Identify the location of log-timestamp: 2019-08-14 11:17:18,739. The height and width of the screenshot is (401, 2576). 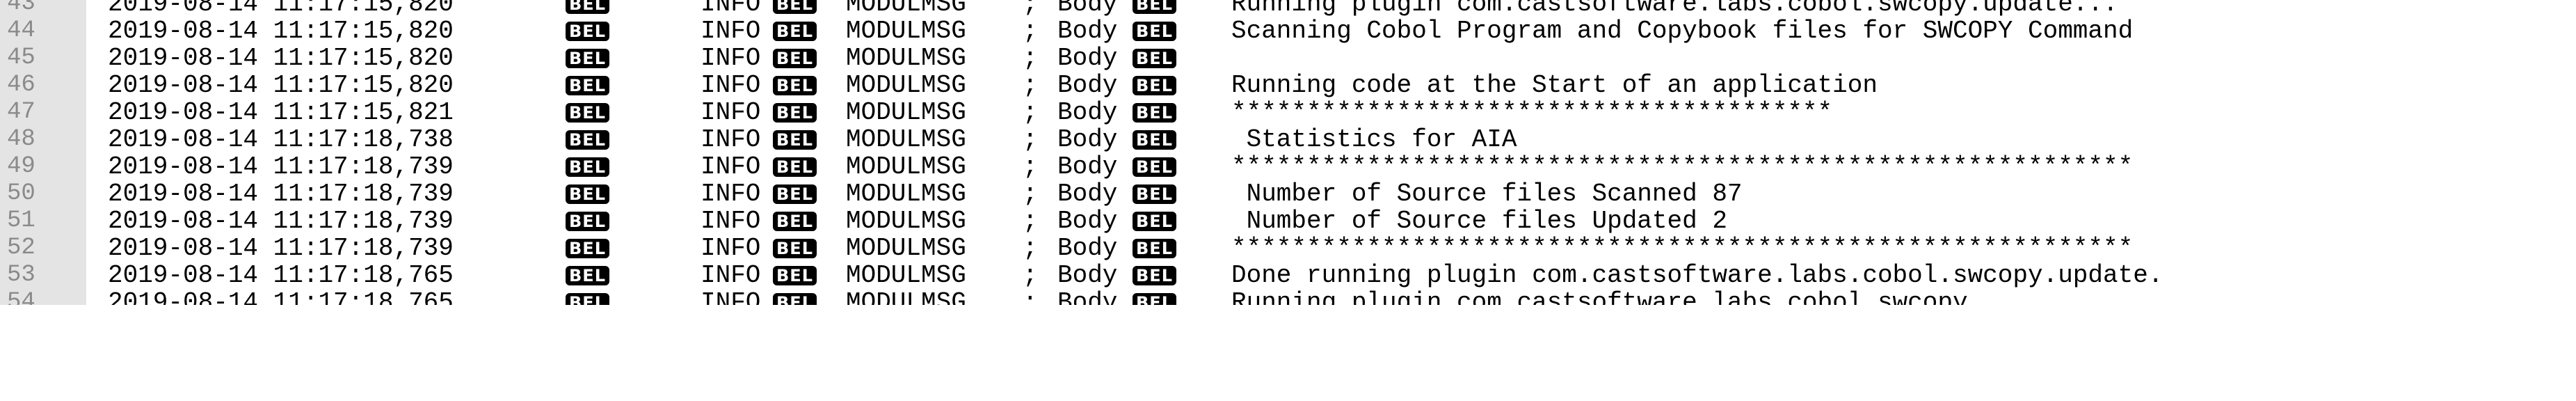
(281, 248).